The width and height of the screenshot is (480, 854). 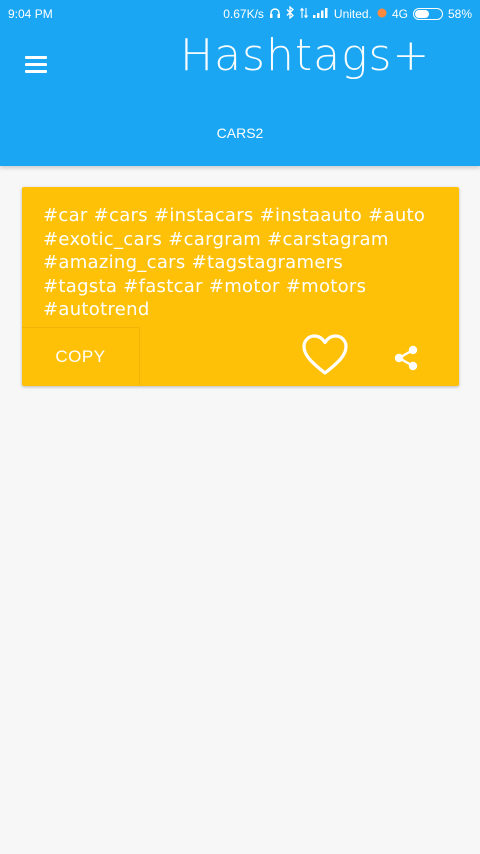 What do you see at coordinates (30, 14) in the screenshot?
I see `status-time: 9:04 PM` at bounding box center [30, 14].